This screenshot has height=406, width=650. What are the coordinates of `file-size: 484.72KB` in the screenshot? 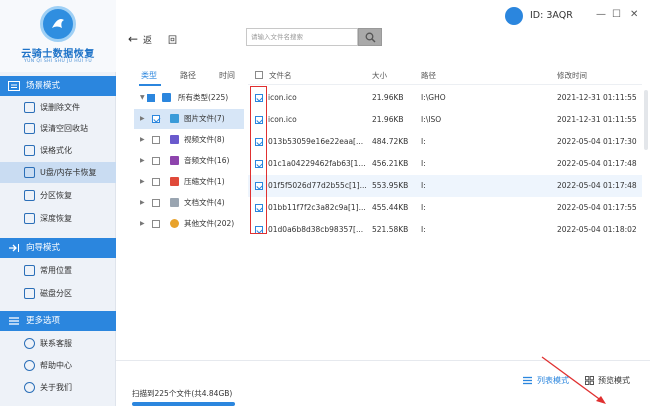 It's located at (390, 141).